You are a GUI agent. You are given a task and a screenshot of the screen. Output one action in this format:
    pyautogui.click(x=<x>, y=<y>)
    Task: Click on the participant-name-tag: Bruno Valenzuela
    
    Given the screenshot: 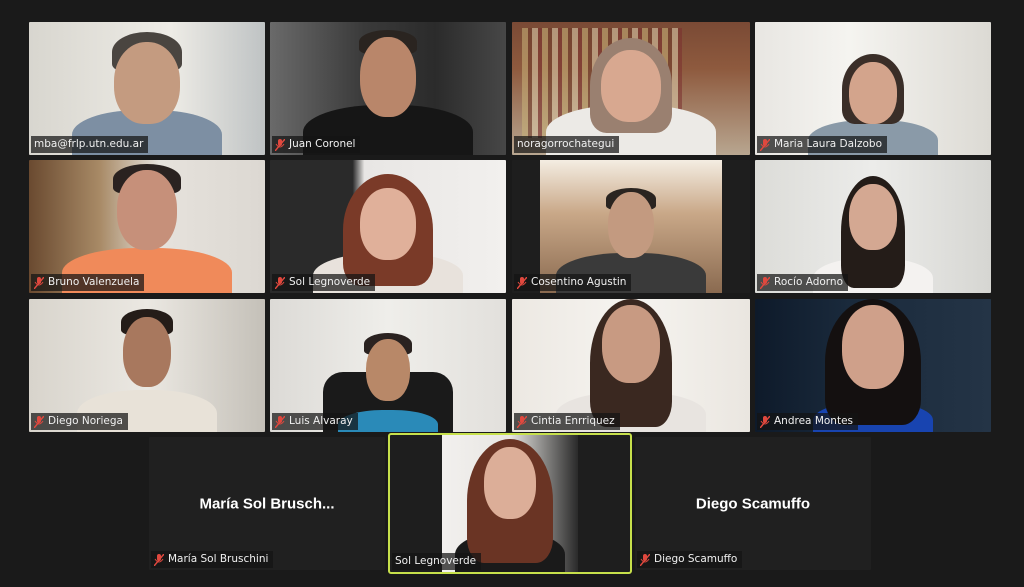 What is the action you would take?
    pyautogui.click(x=88, y=282)
    